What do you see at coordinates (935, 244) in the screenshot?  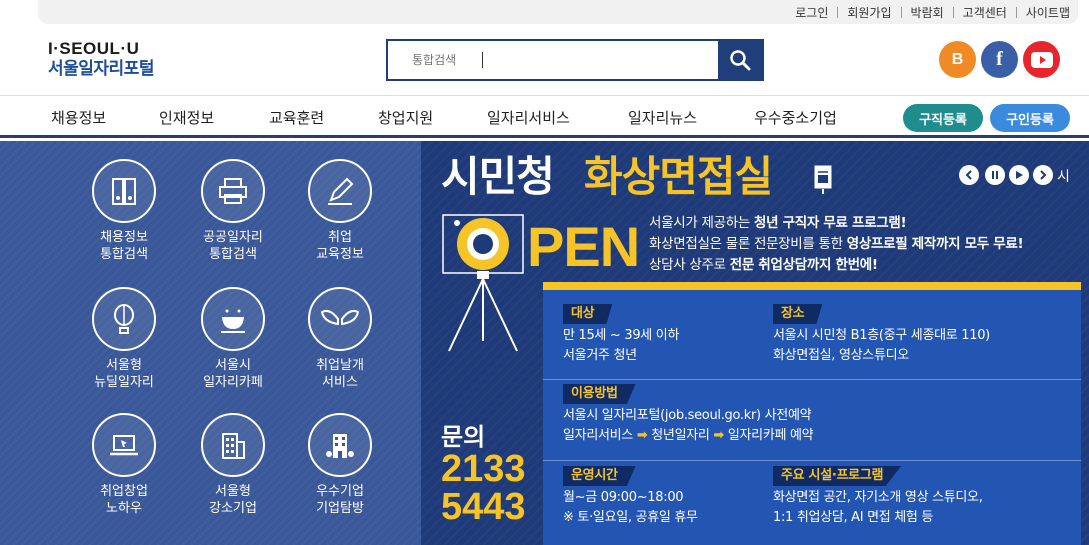 I see `desc-bold: 영상프로필 제작까지 모두 무료!` at bounding box center [935, 244].